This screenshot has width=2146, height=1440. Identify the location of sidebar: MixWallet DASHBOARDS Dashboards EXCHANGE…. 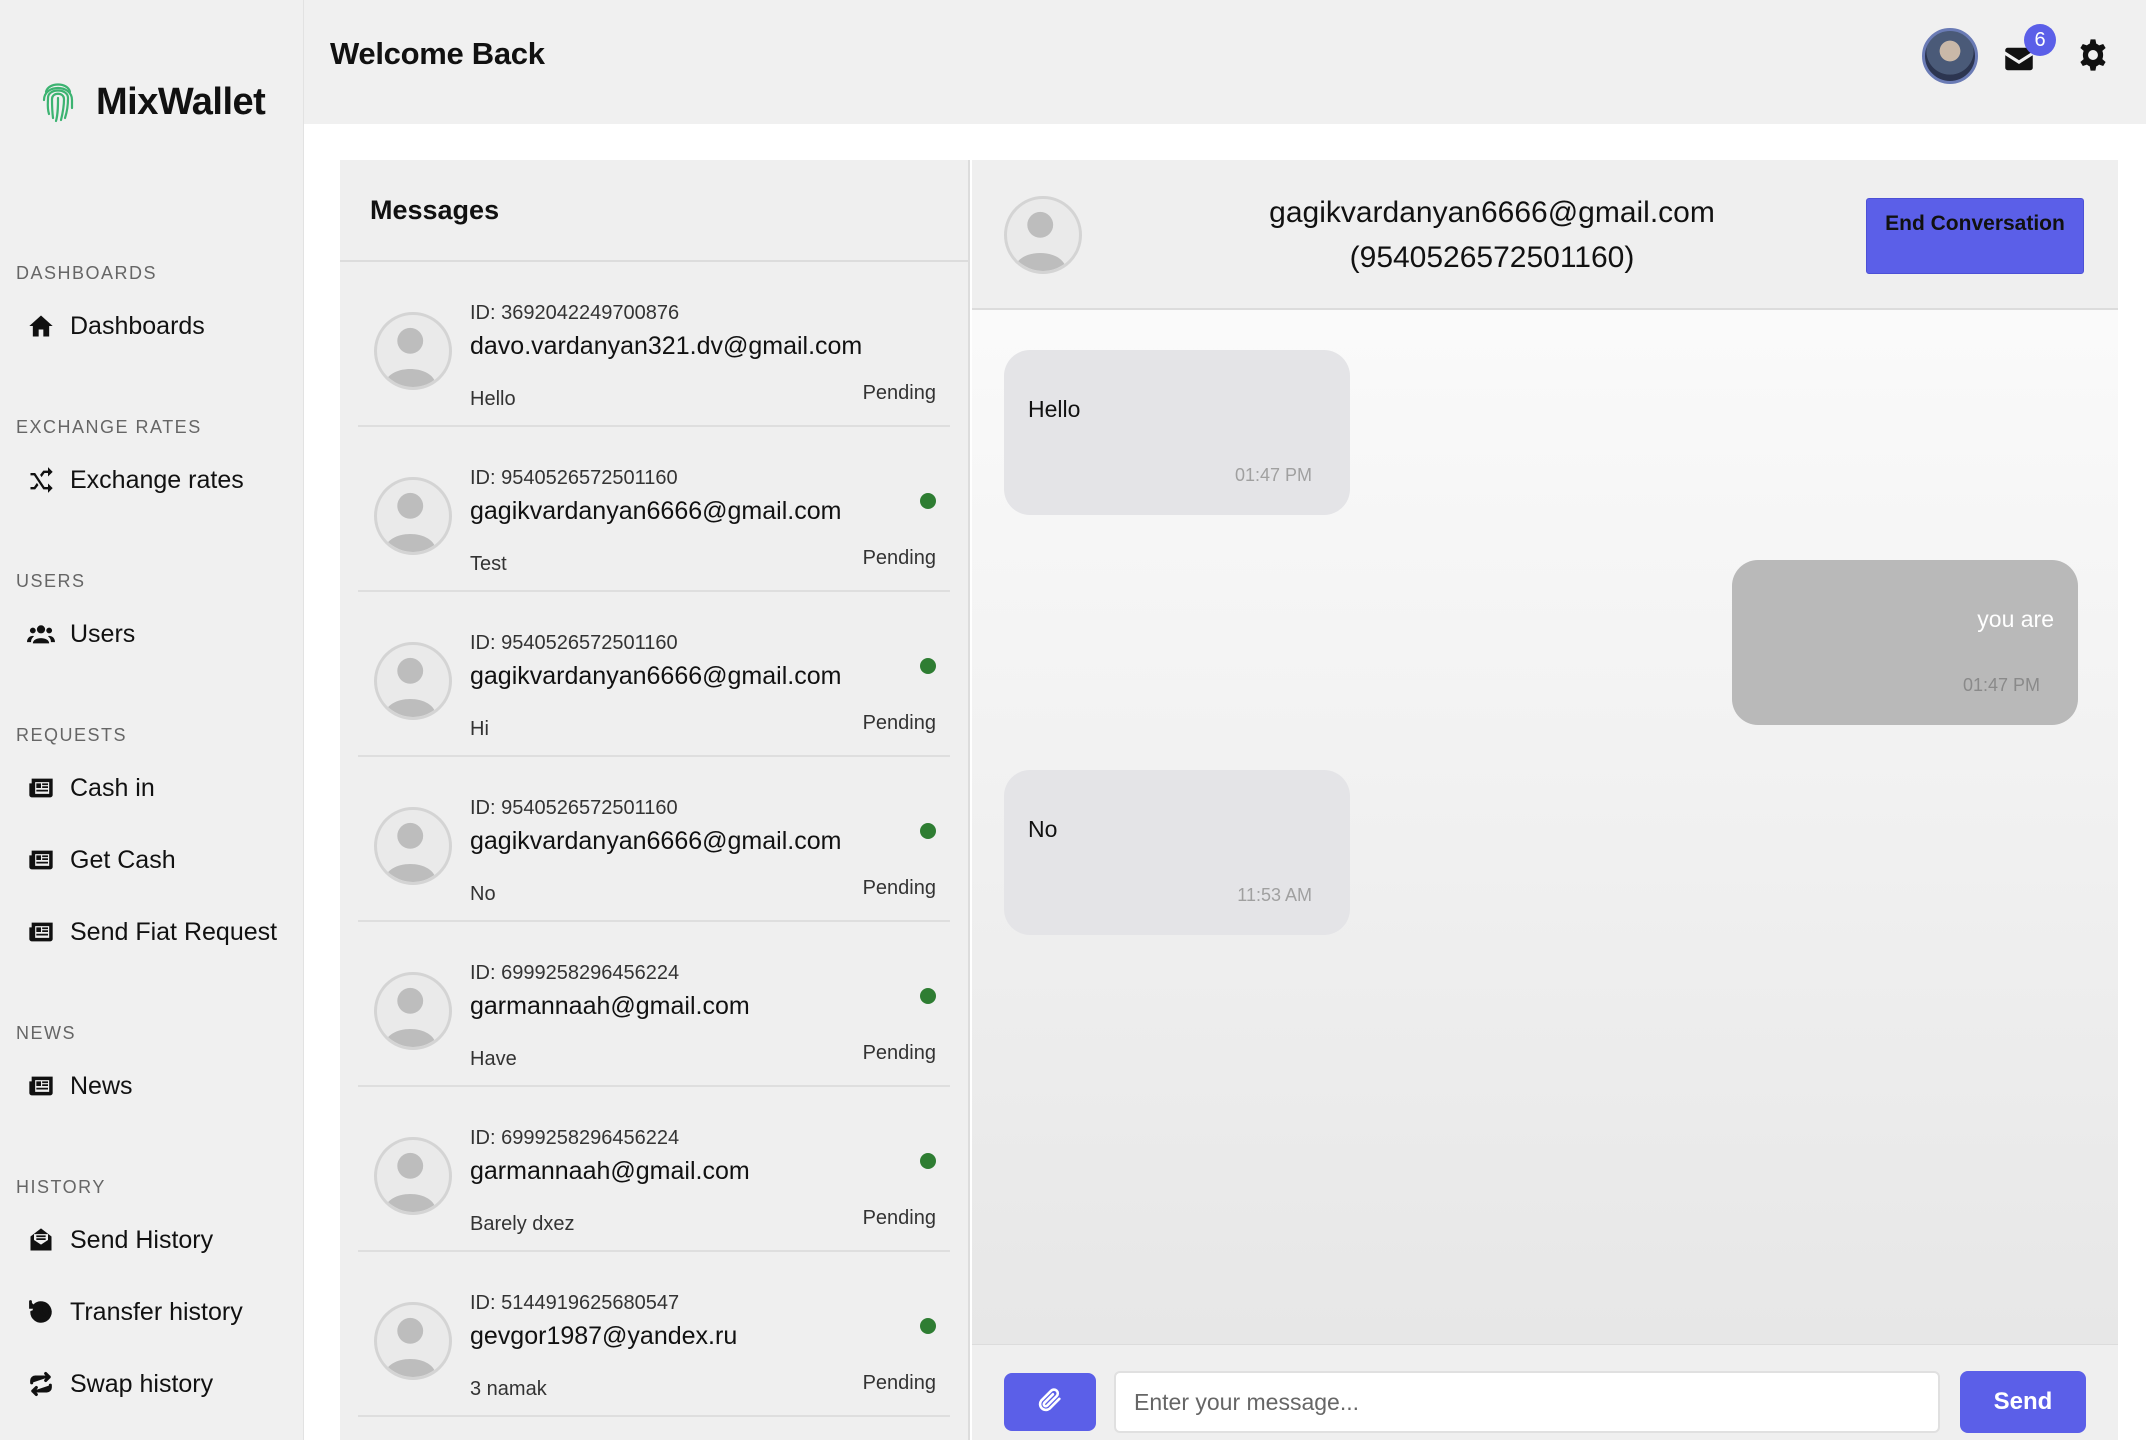
(152, 720).